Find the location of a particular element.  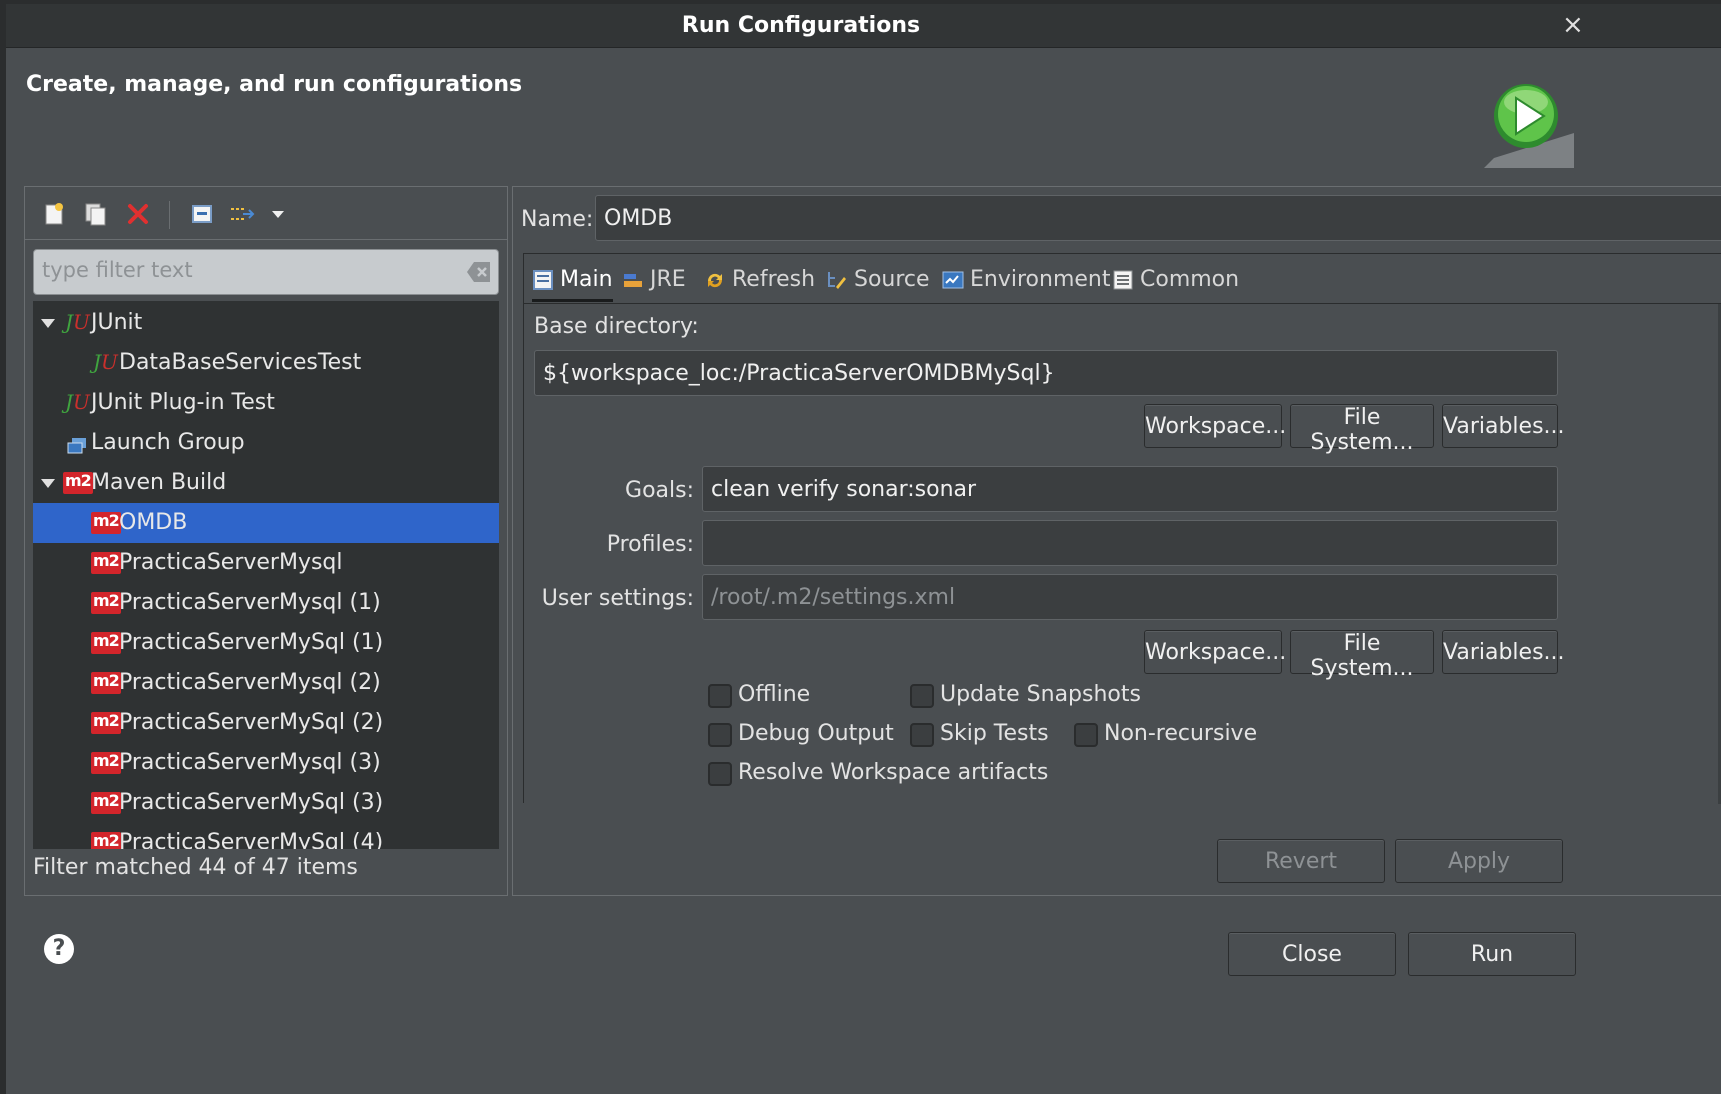

tree-item-label: PracticaServerMysql is located at coordinates (231, 562).